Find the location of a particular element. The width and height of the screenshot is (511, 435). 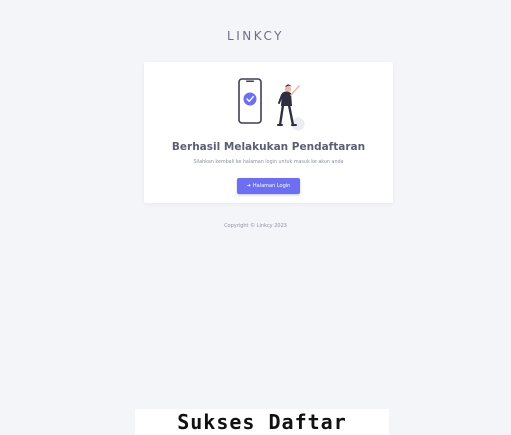

sign-in-icon: ➜ is located at coordinates (248, 186).